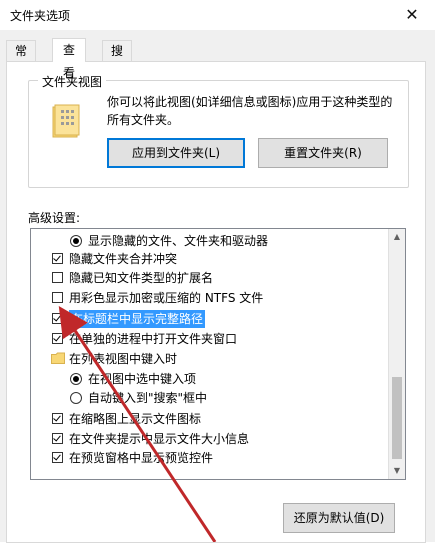 Image resolution: width=435 pixels, height=543 pixels. Describe the element at coordinates (176, 153) in the screenshot. I see `apply-to-folders-button: 应用到文件夹(L)` at that location.